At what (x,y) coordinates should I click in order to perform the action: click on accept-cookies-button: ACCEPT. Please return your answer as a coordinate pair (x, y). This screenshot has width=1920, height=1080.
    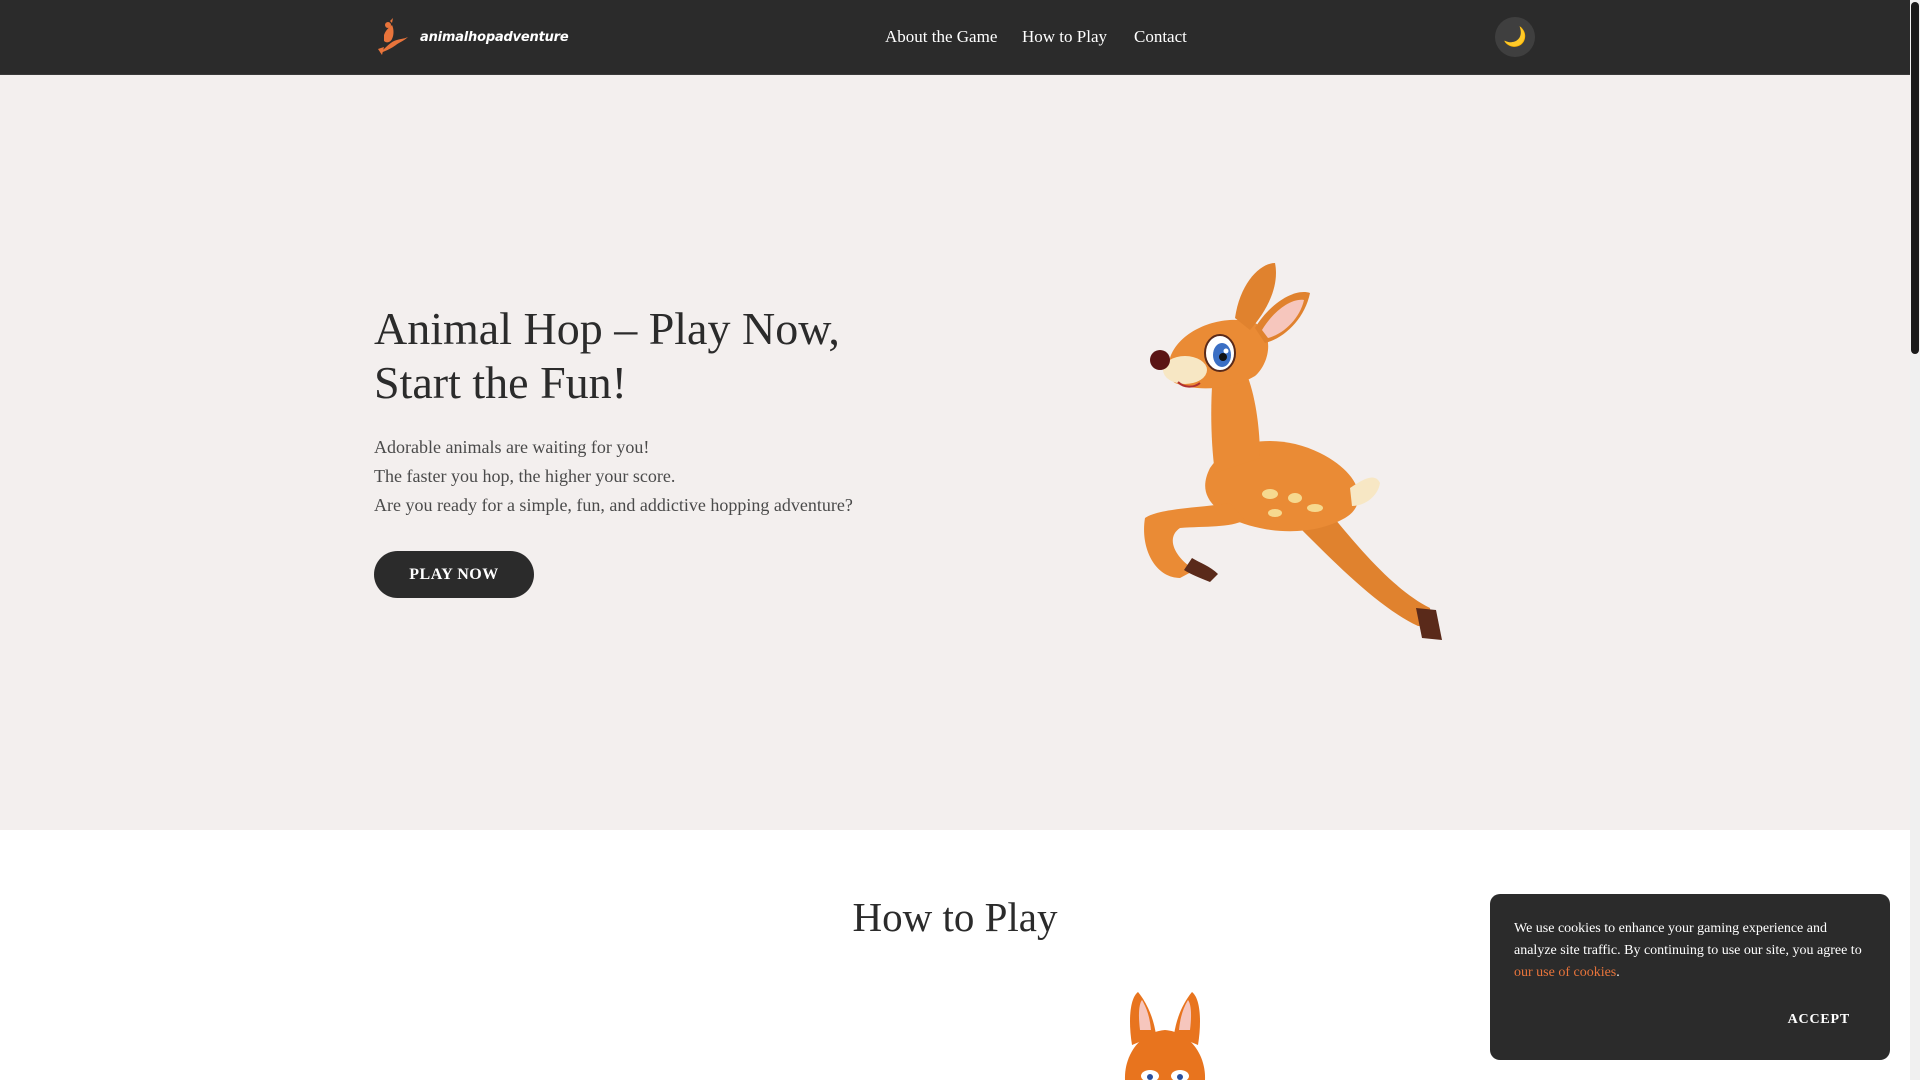
    Looking at the image, I should click on (1819, 1020).